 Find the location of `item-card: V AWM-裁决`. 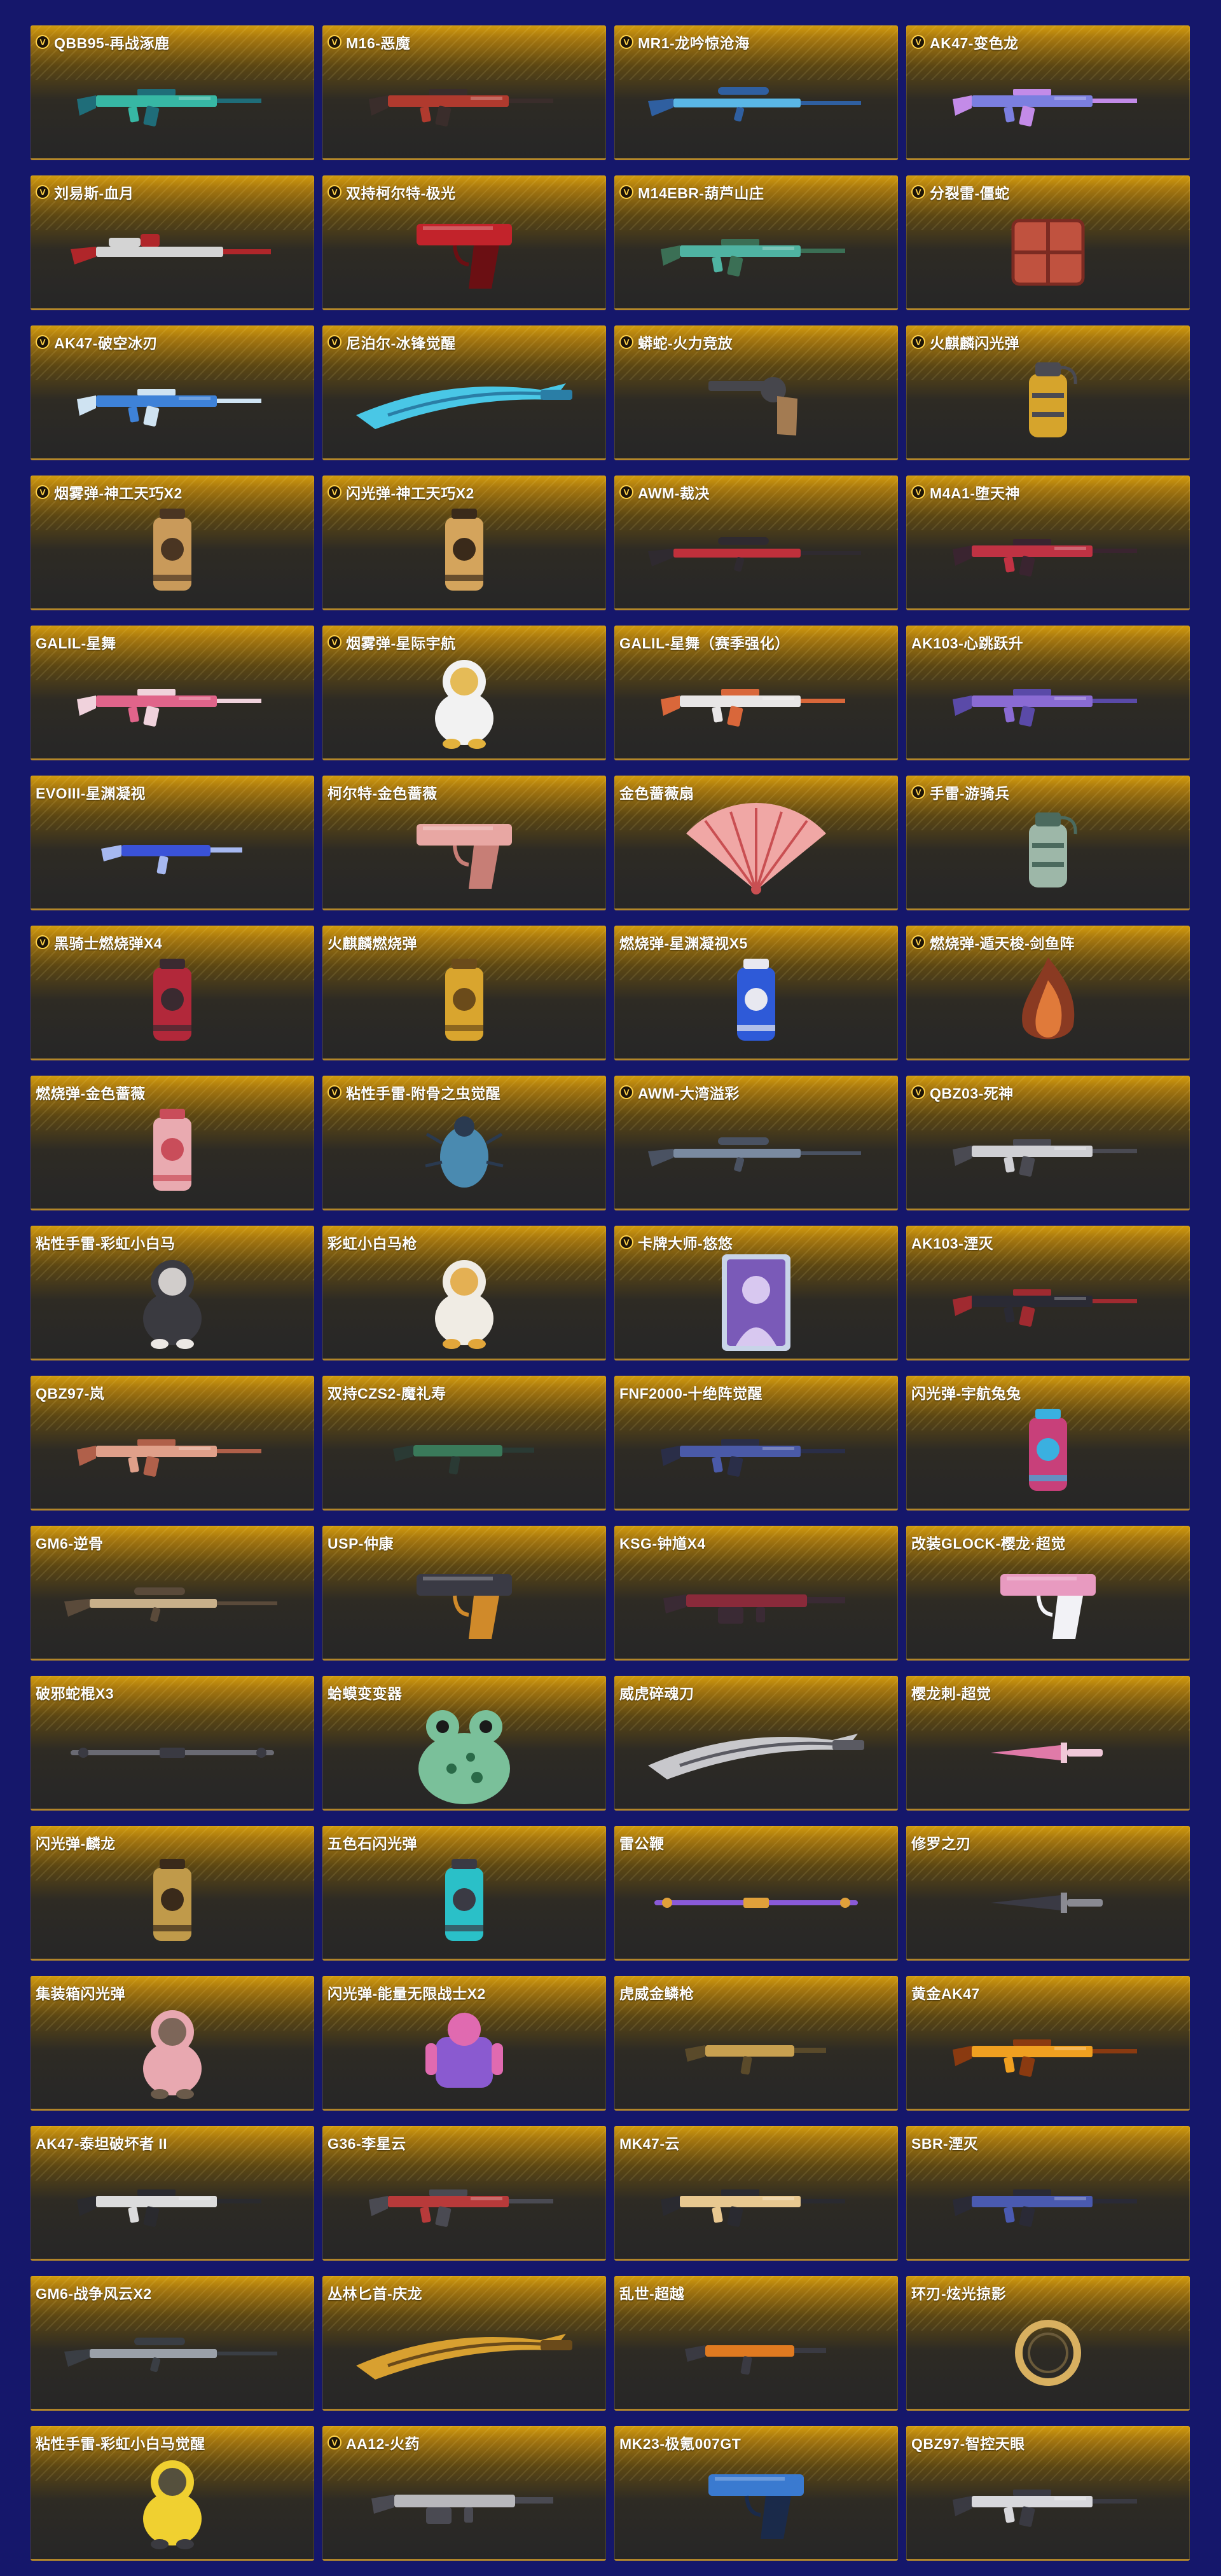

item-card: V AWM-裁决 is located at coordinates (756, 543).